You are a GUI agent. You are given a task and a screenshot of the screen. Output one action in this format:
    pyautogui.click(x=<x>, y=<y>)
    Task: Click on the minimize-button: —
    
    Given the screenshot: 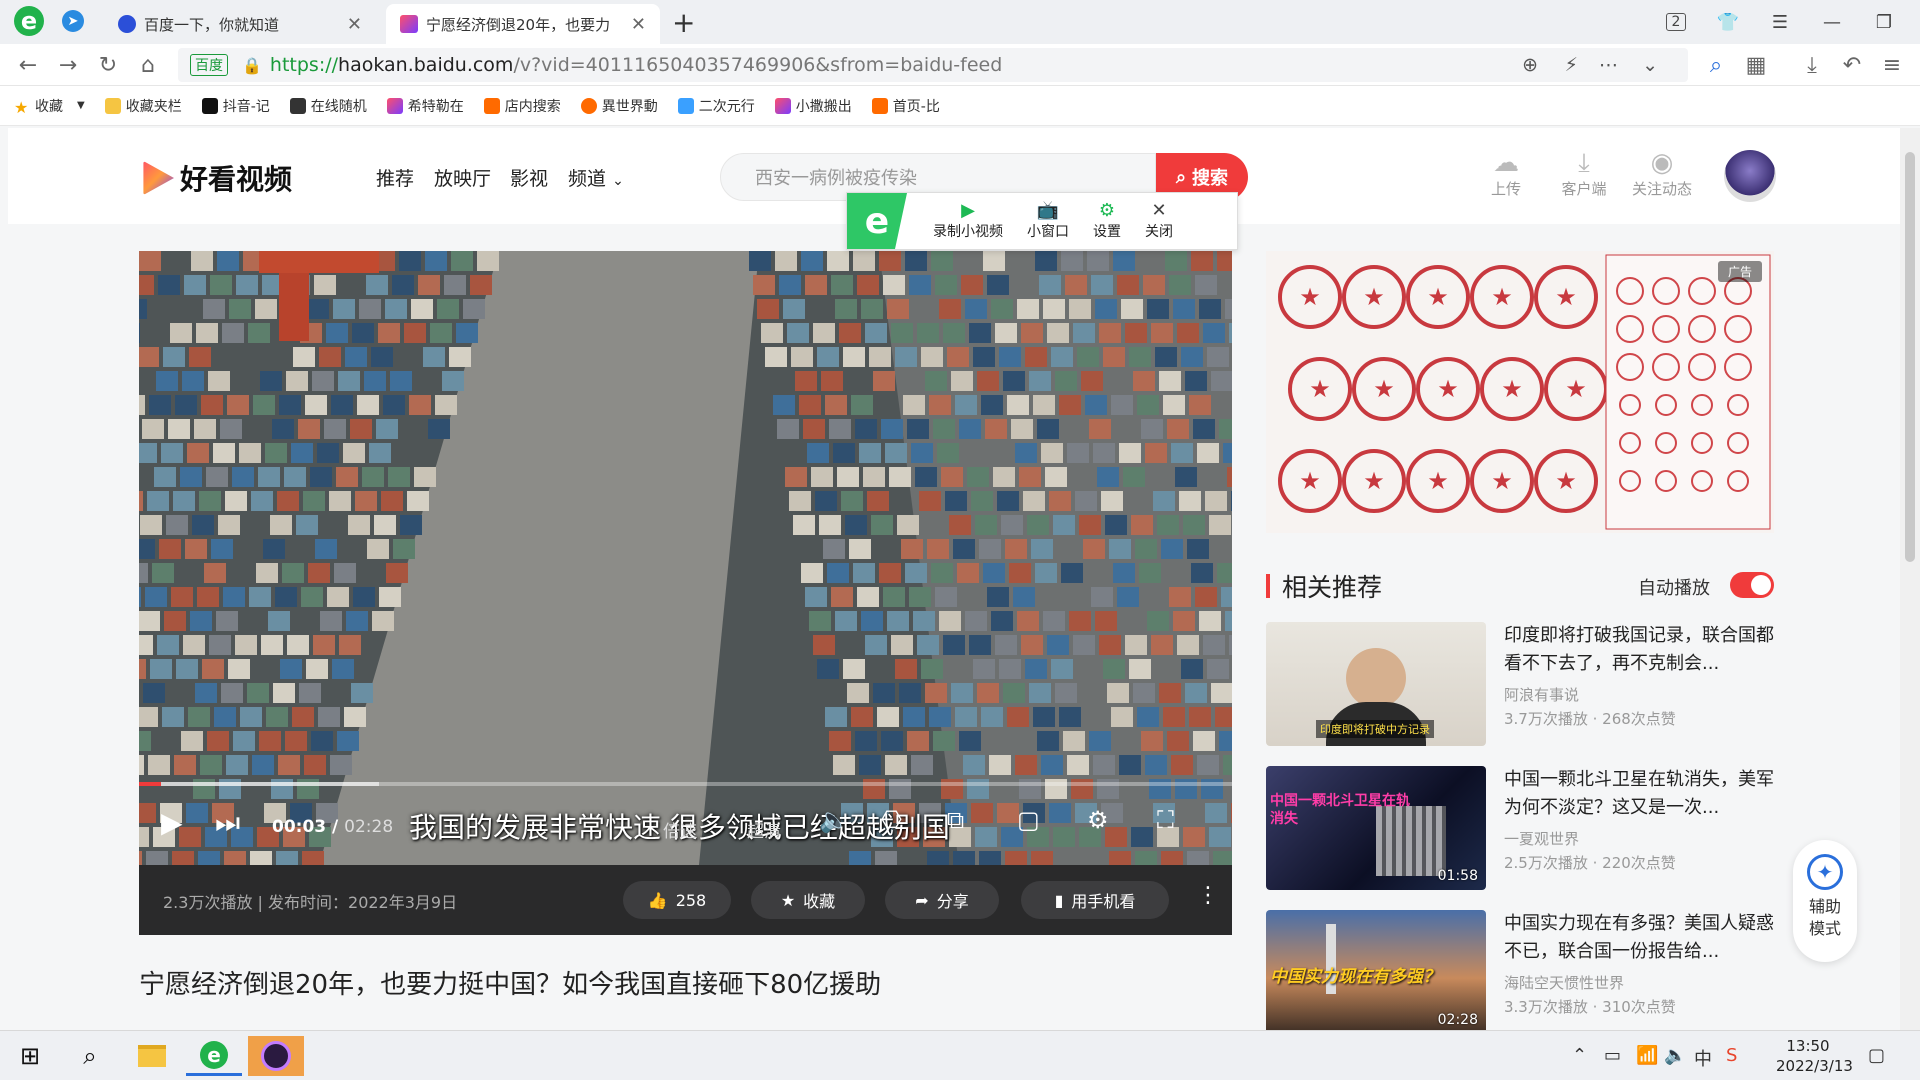 What is the action you would take?
    pyautogui.click(x=1832, y=22)
    